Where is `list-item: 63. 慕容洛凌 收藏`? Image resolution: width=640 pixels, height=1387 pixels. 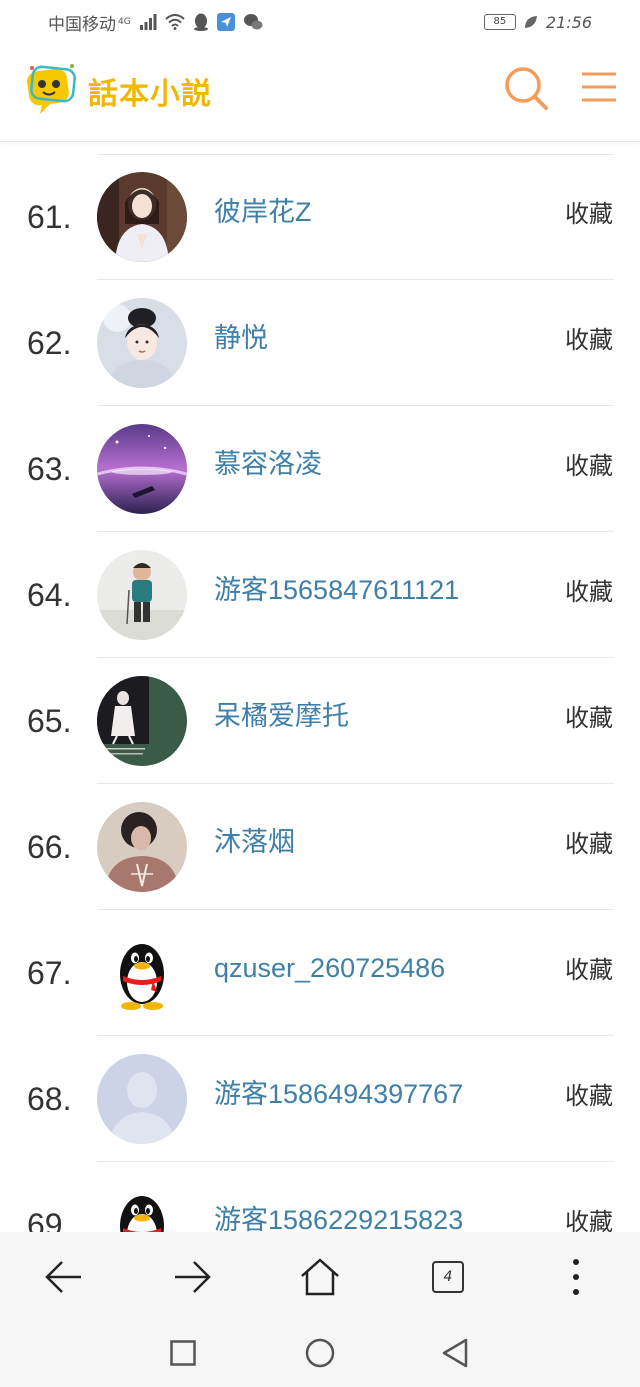 list-item: 63. 慕容洛凌 收藏 is located at coordinates (320, 469).